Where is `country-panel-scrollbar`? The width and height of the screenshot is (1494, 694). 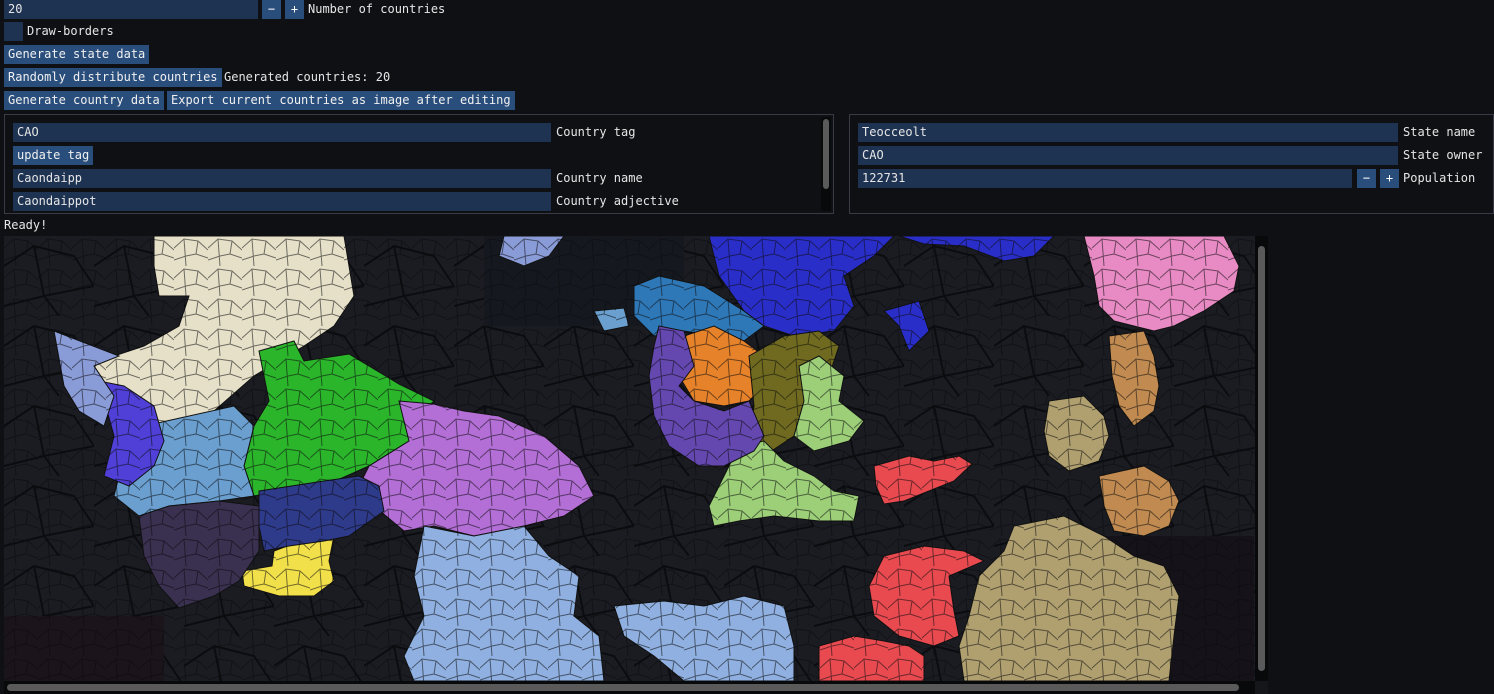
country-panel-scrollbar is located at coordinates (826, 164).